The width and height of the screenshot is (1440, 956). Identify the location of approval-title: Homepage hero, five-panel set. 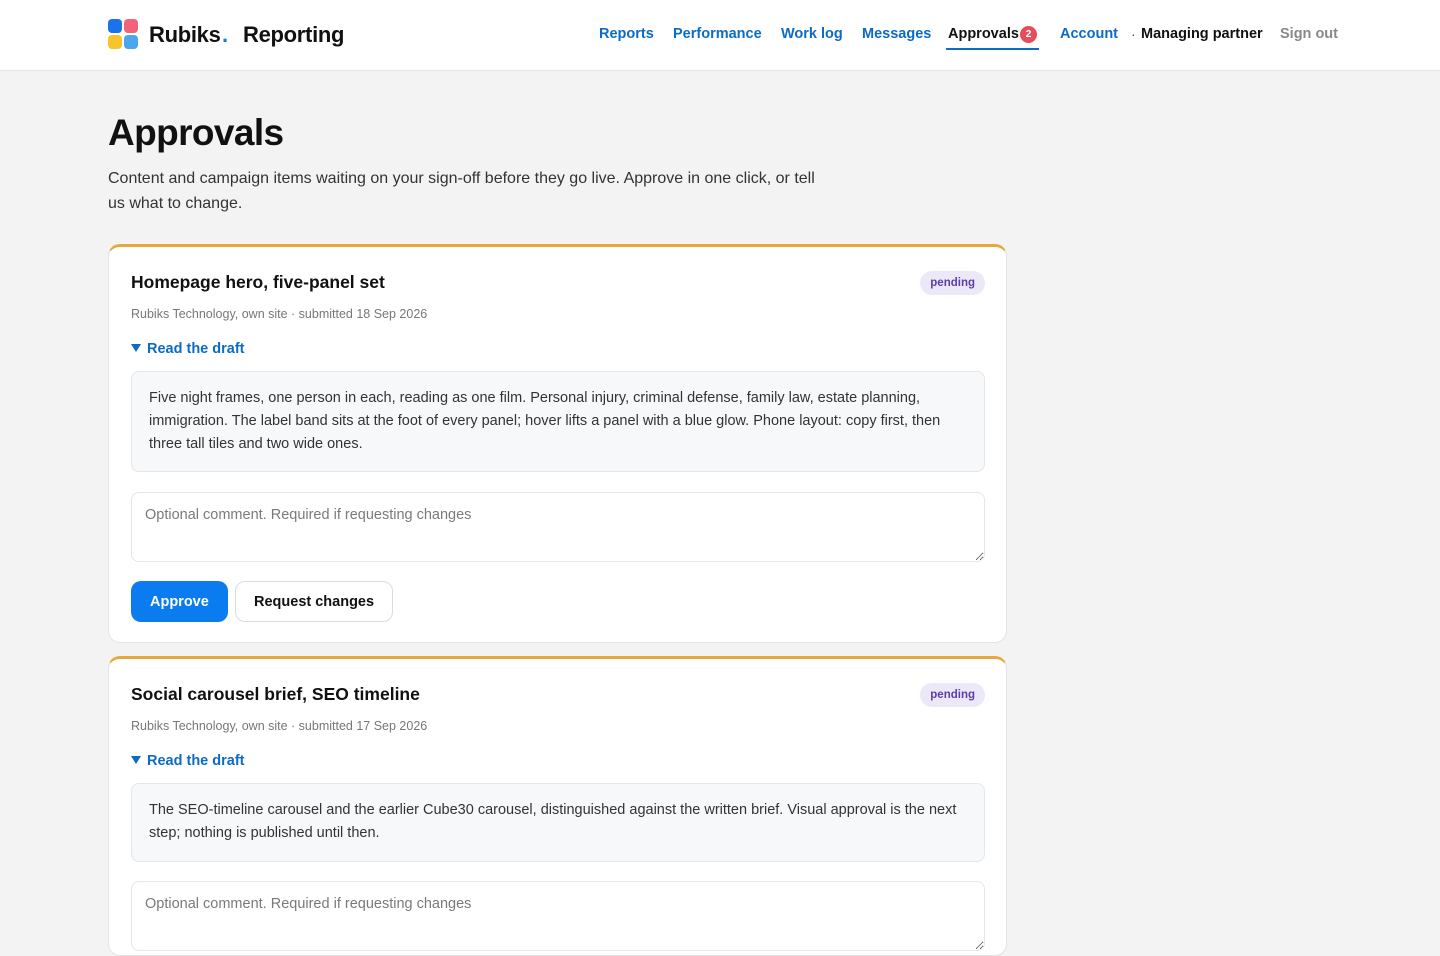
(258, 282).